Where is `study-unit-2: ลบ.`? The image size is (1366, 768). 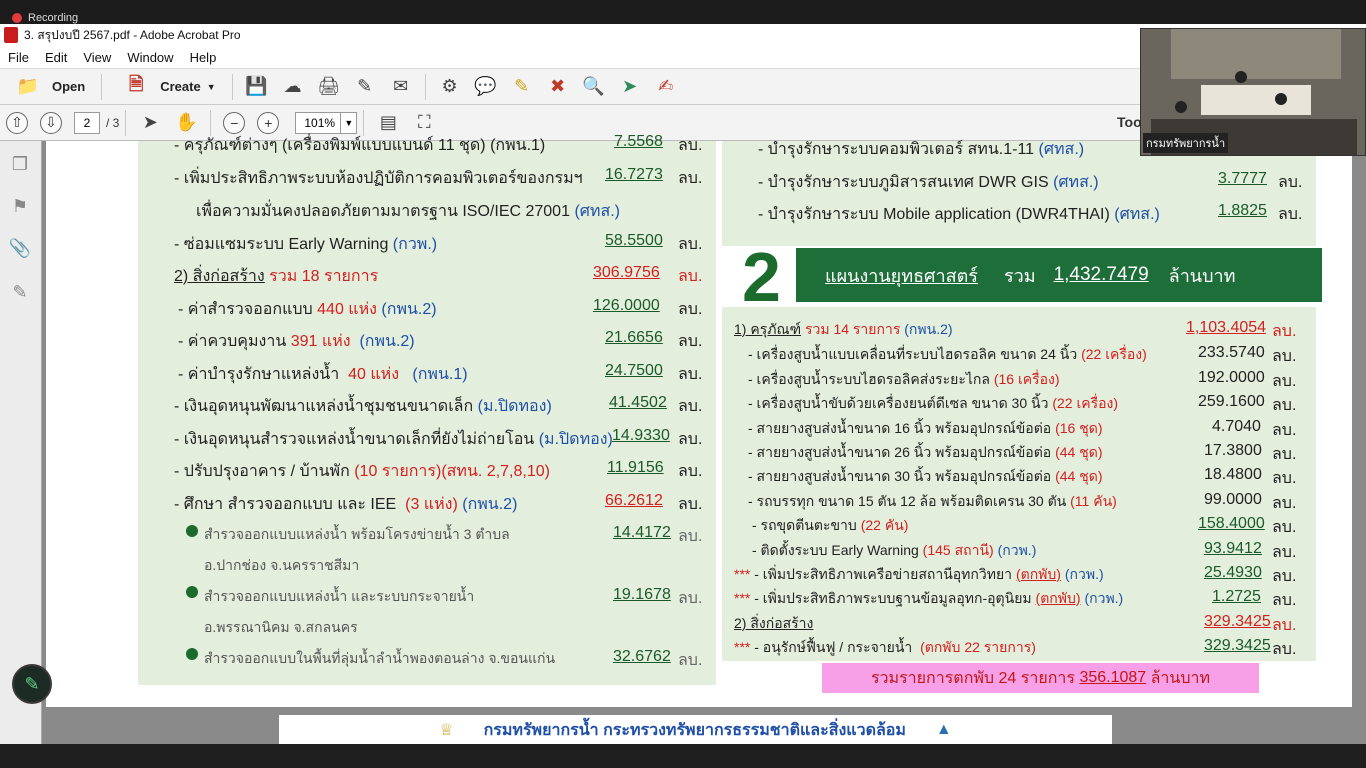
study-unit-2: ลบ. is located at coordinates (690, 598).